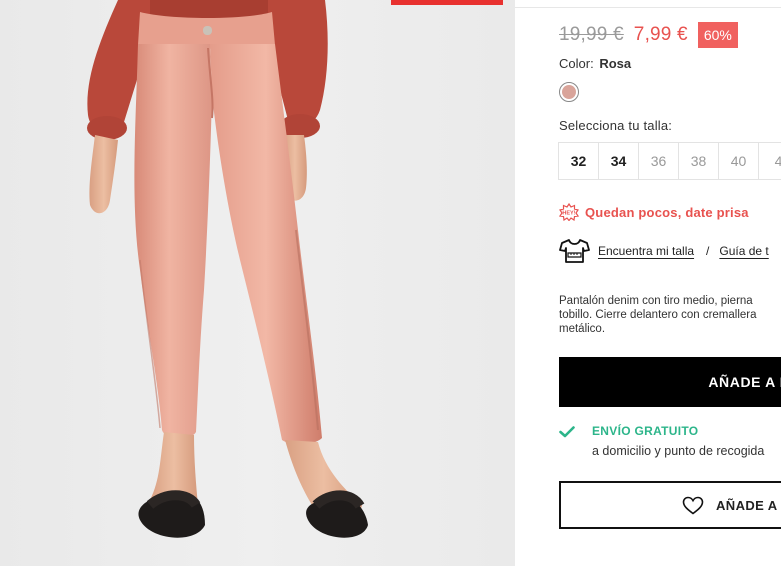 The image size is (781, 566). I want to click on divider, so click(648, 7).